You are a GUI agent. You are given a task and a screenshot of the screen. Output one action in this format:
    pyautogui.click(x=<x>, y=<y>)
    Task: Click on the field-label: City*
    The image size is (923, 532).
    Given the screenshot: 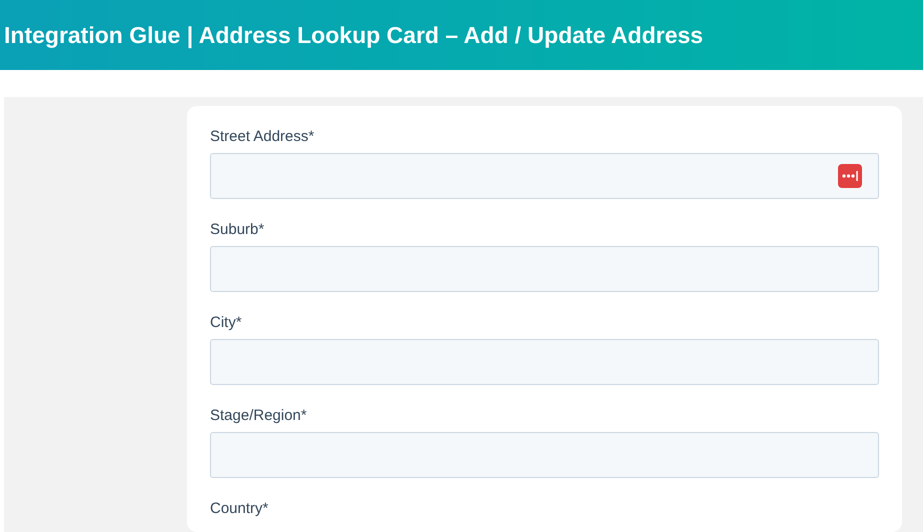 What is the action you would take?
    pyautogui.click(x=226, y=323)
    